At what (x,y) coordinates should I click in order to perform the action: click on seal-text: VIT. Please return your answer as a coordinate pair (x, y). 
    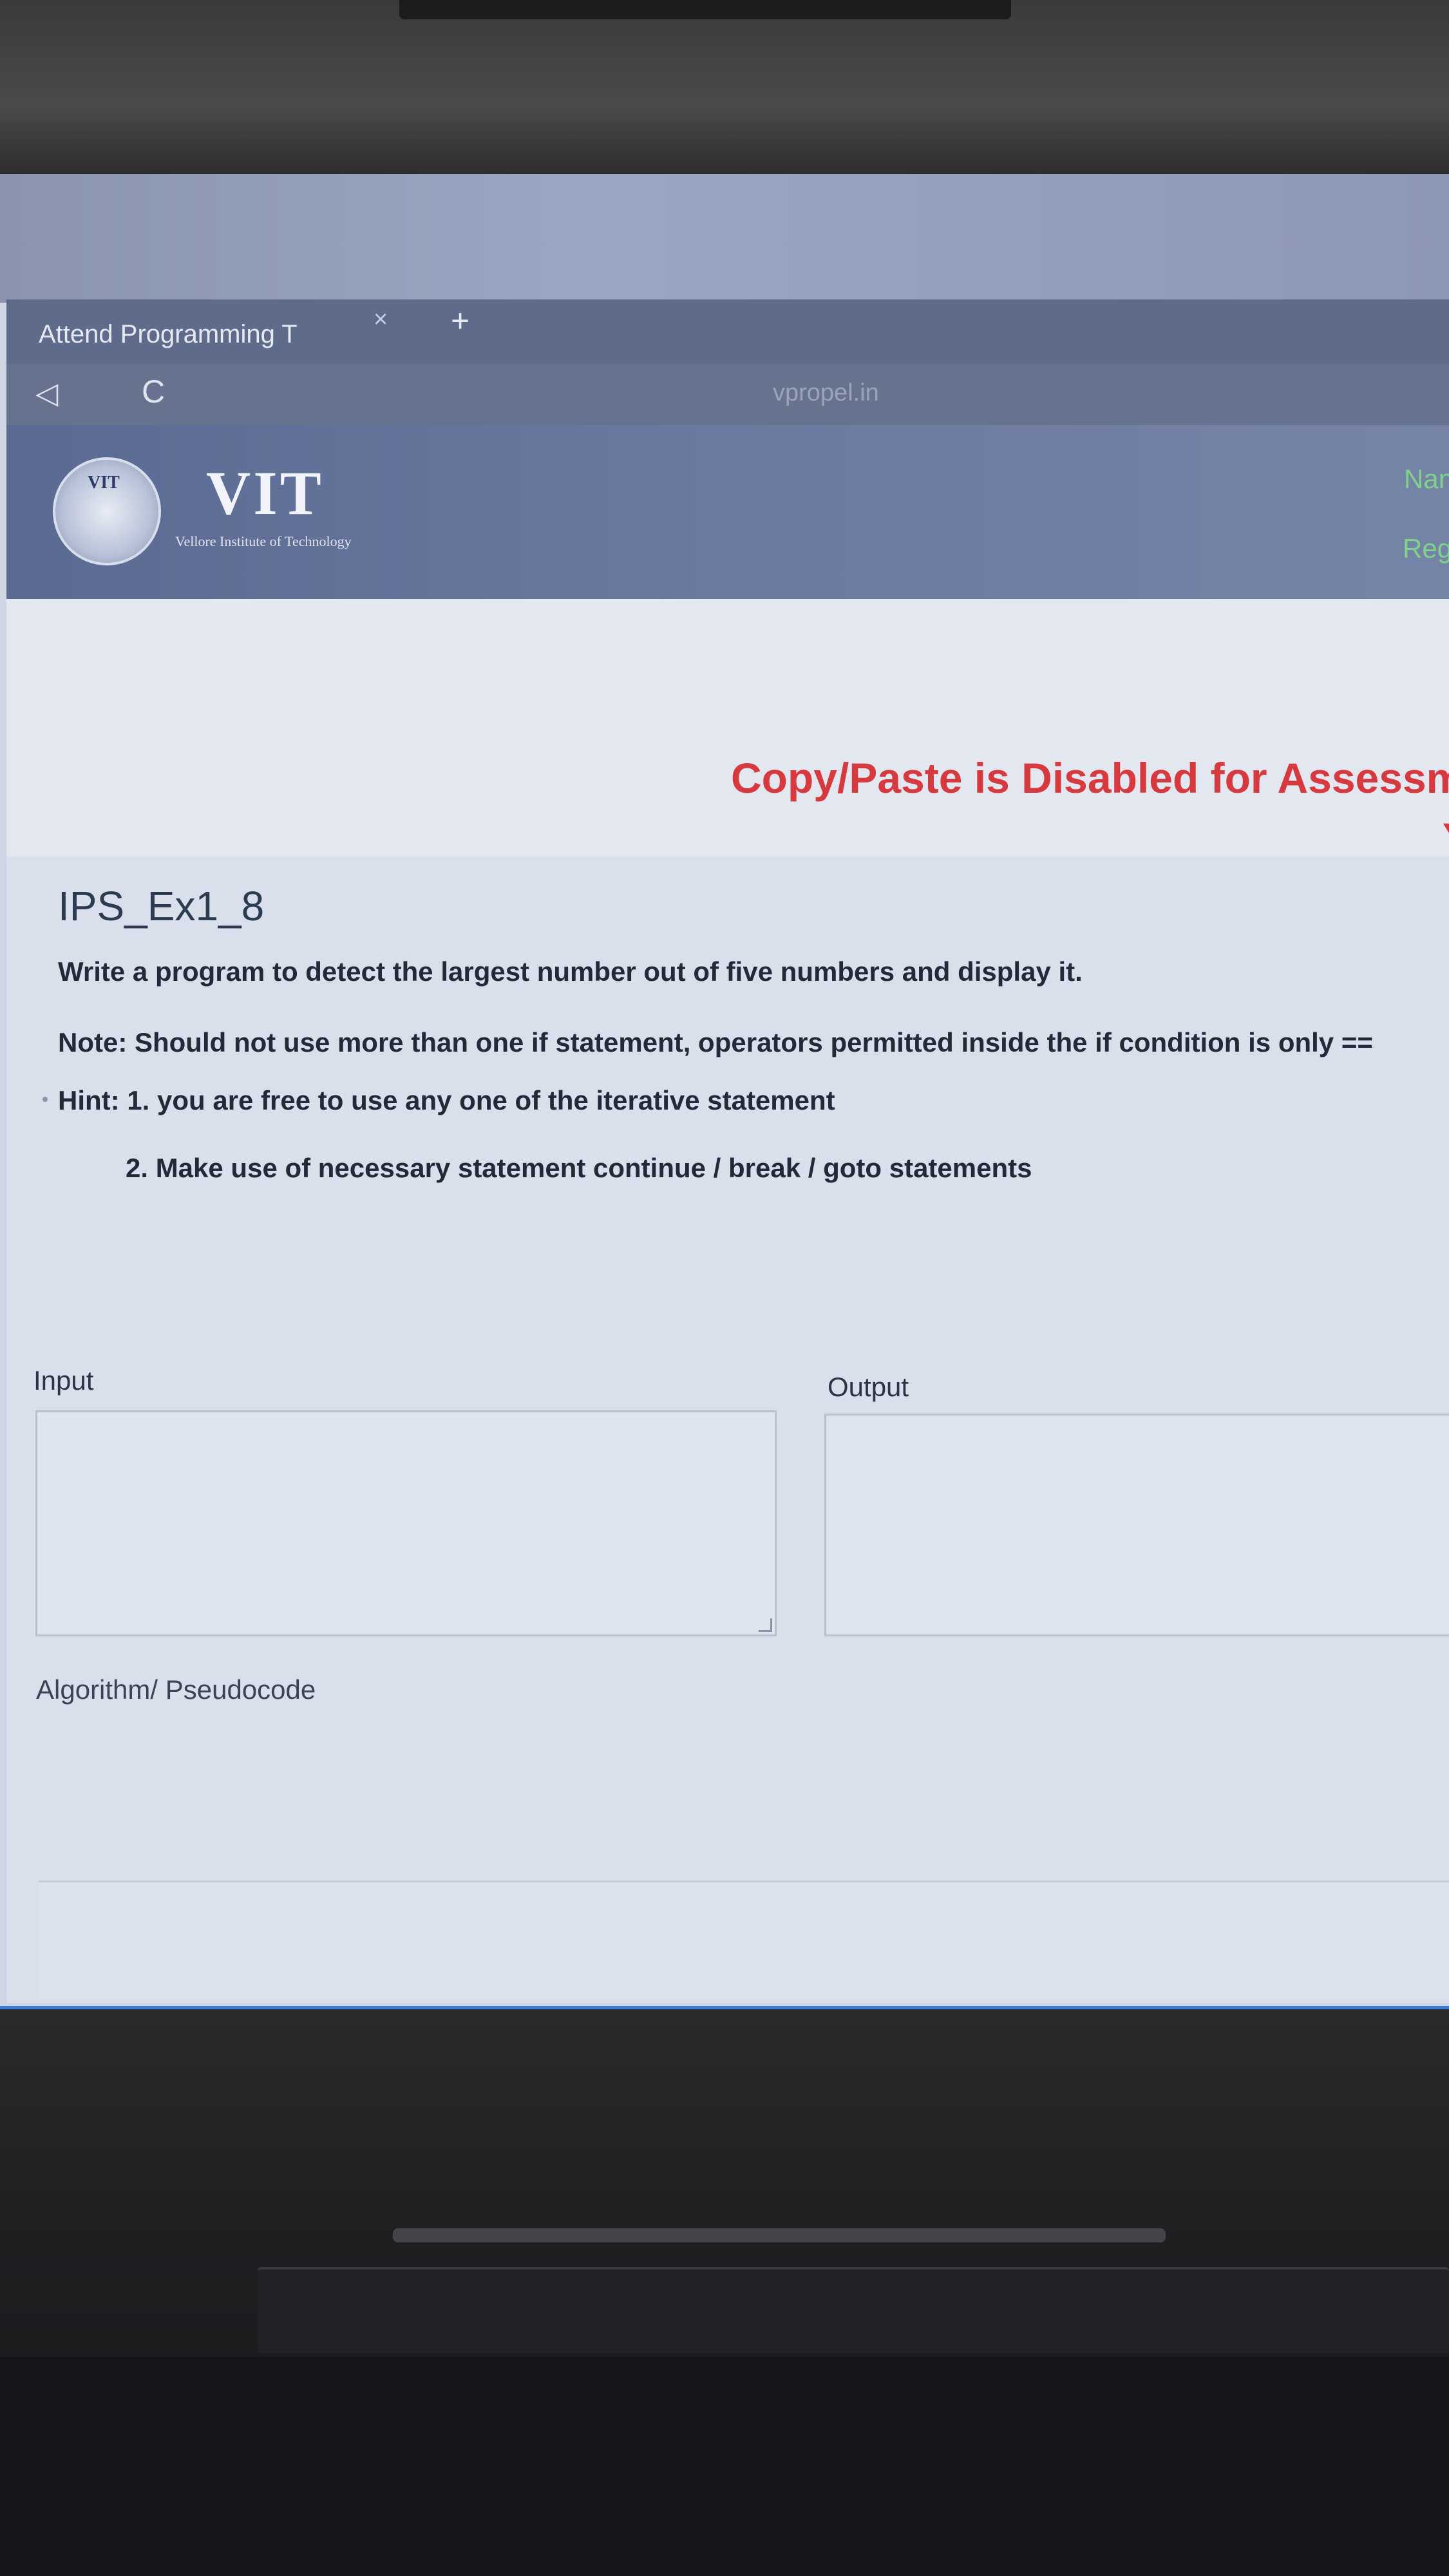
    Looking at the image, I should click on (104, 483).